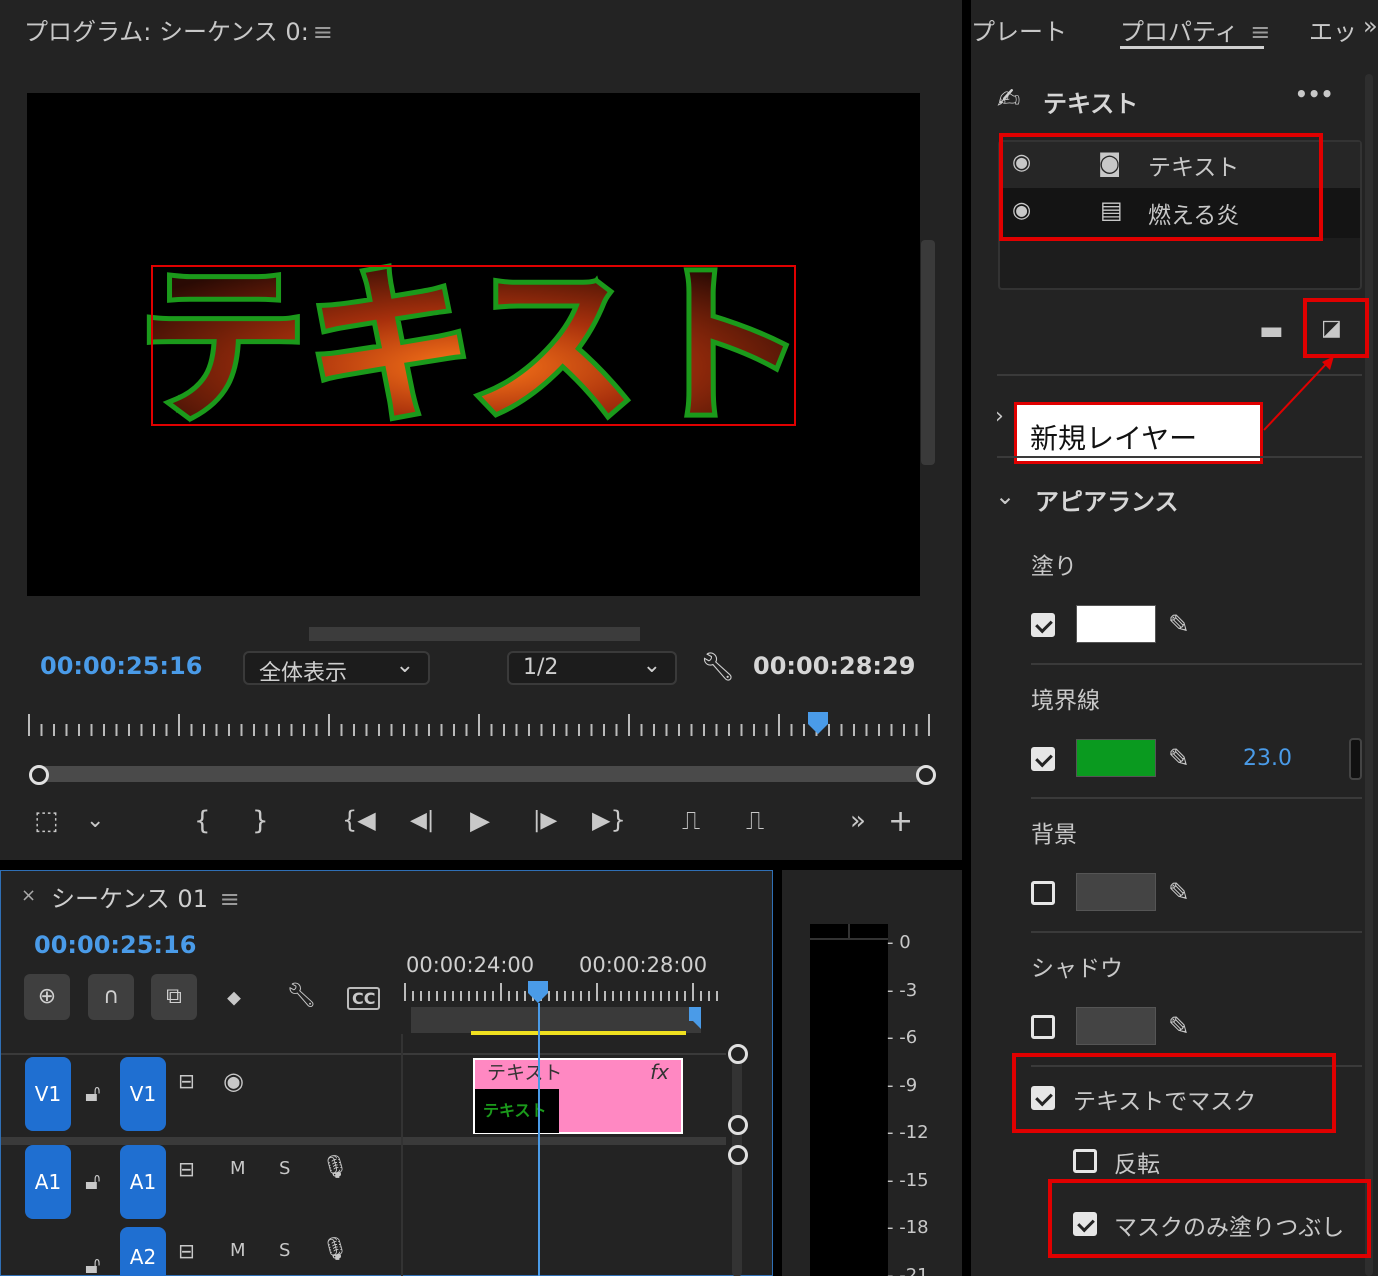 The image size is (1378, 1276). What do you see at coordinates (999, 416) in the screenshot?
I see `chevron-right-icon: ›` at bounding box center [999, 416].